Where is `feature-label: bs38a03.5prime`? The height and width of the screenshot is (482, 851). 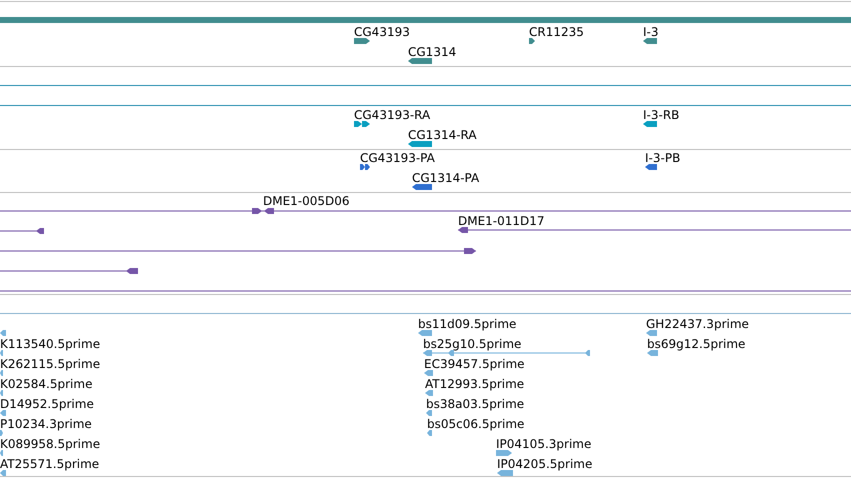 feature-label: bs38a03.5prime is located at coordinates (475, 404).